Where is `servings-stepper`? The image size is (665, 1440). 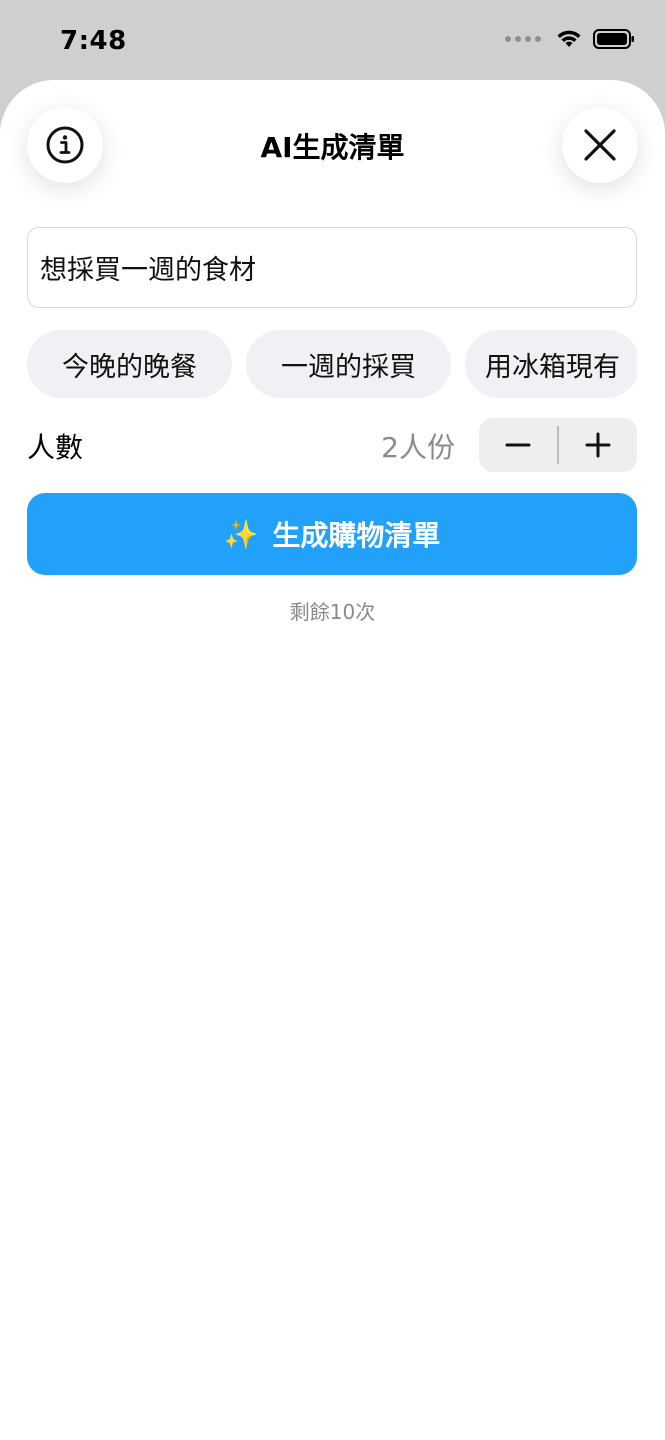
servings-stepper is located at coordinates (558, 445).